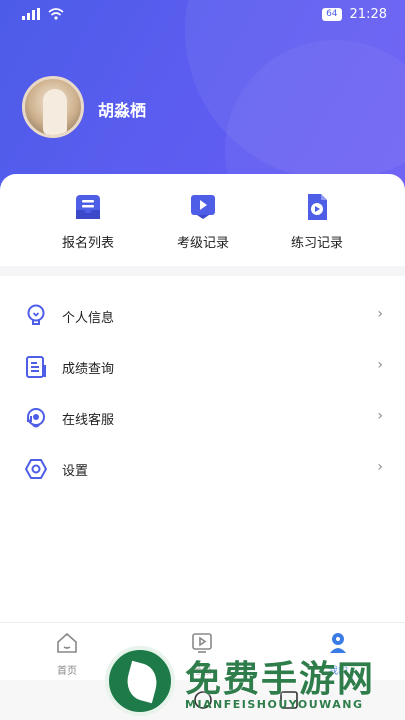 This screenshot has height=720, width=405. I want to click on menu-item-label: 在线客服, so click(88, 420).